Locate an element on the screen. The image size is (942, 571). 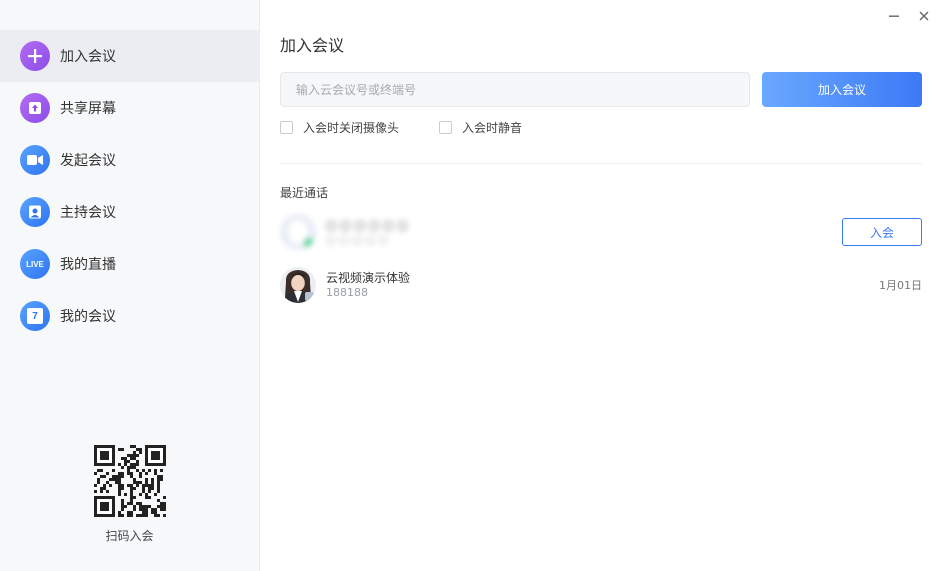
sidebar-item-share-screen: 共享屏幕 is located at coordinates (129, 108).